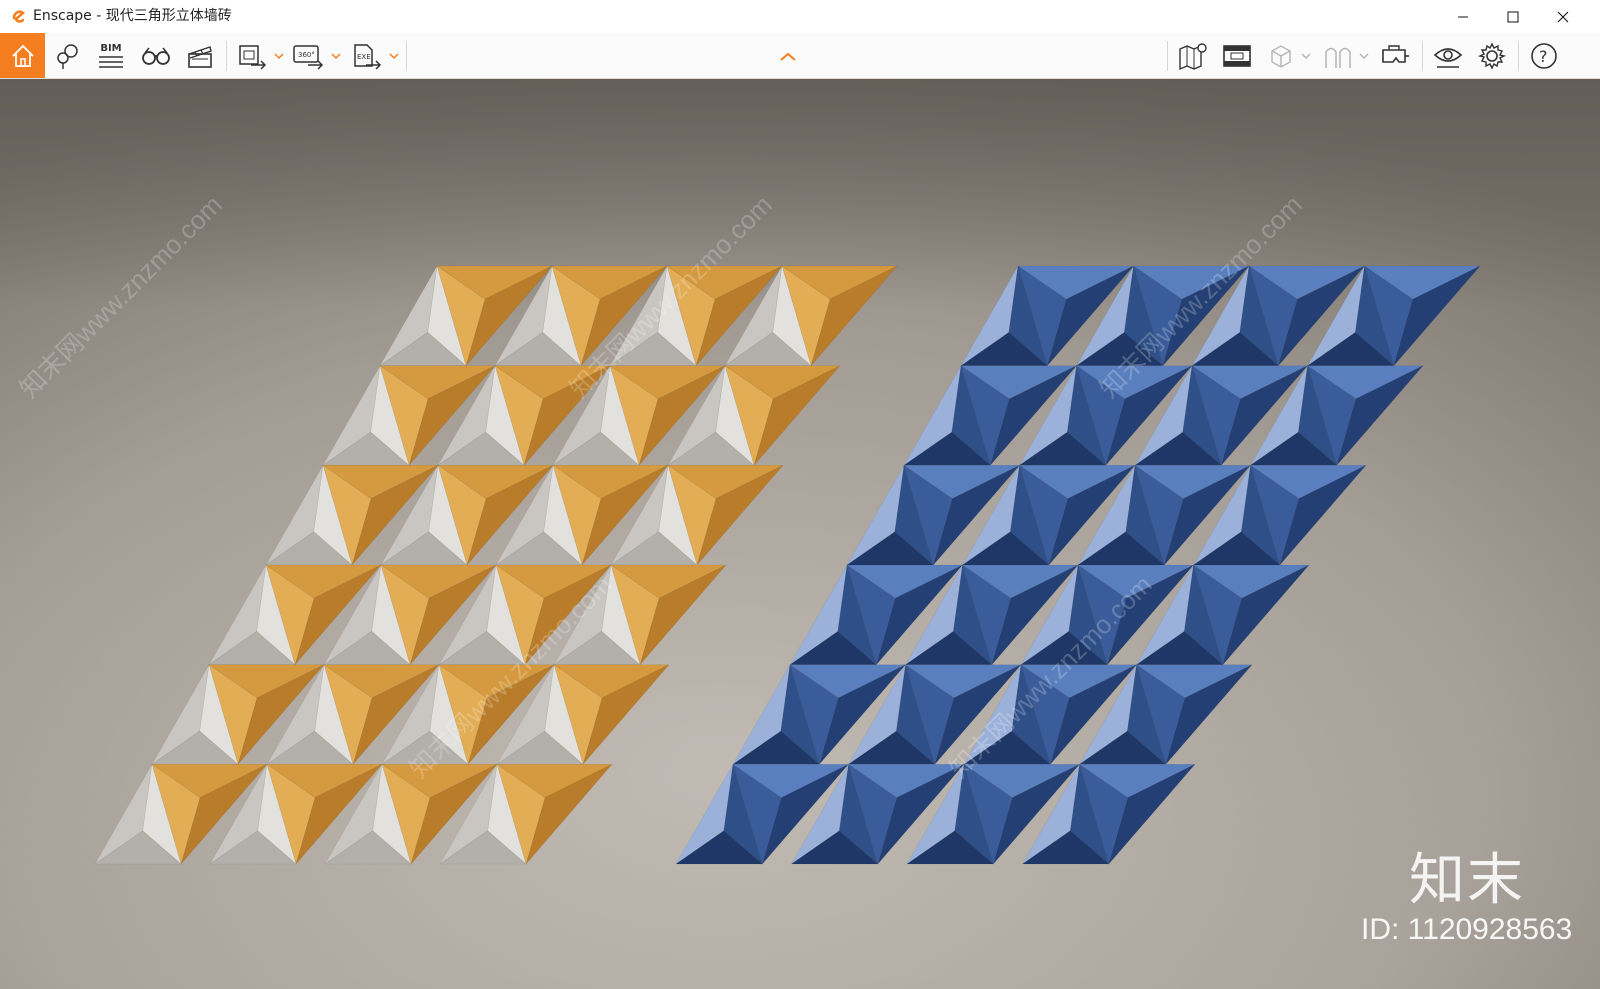 The width and height of the screenshot is (1600, 989). I want to click on collapse-toolbar-button, so click(788, 55).